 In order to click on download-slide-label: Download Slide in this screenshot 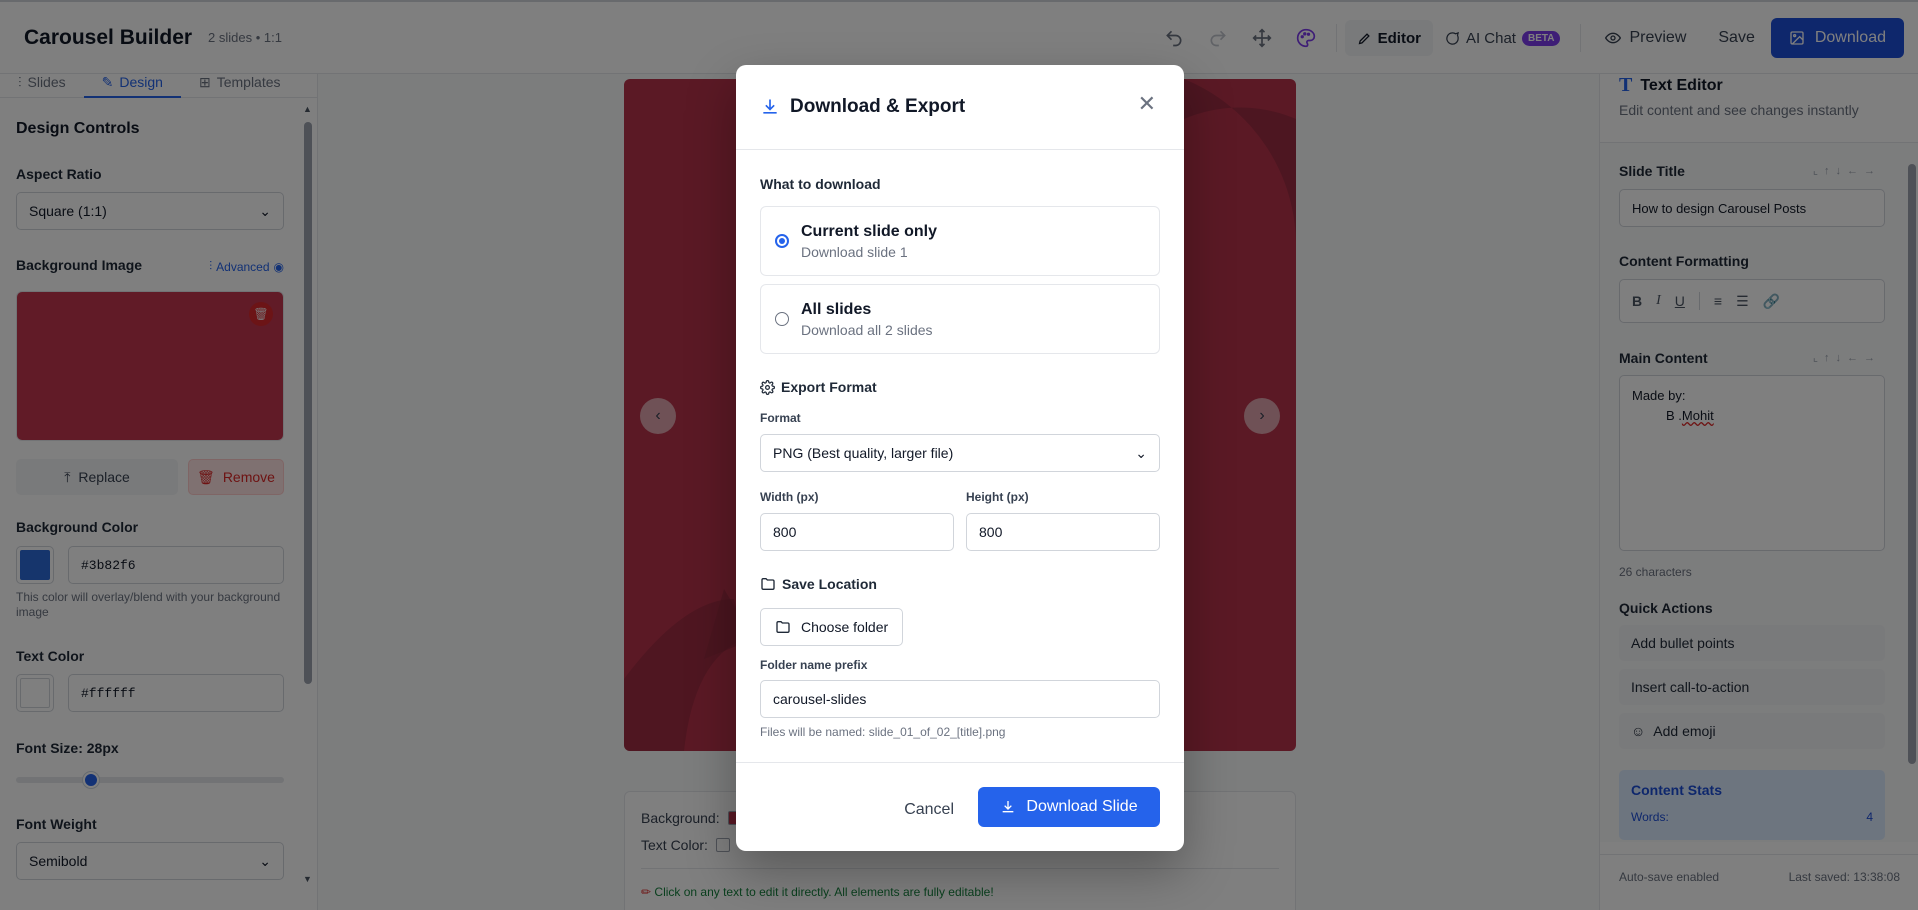, I will do `click(1082, 806)`.